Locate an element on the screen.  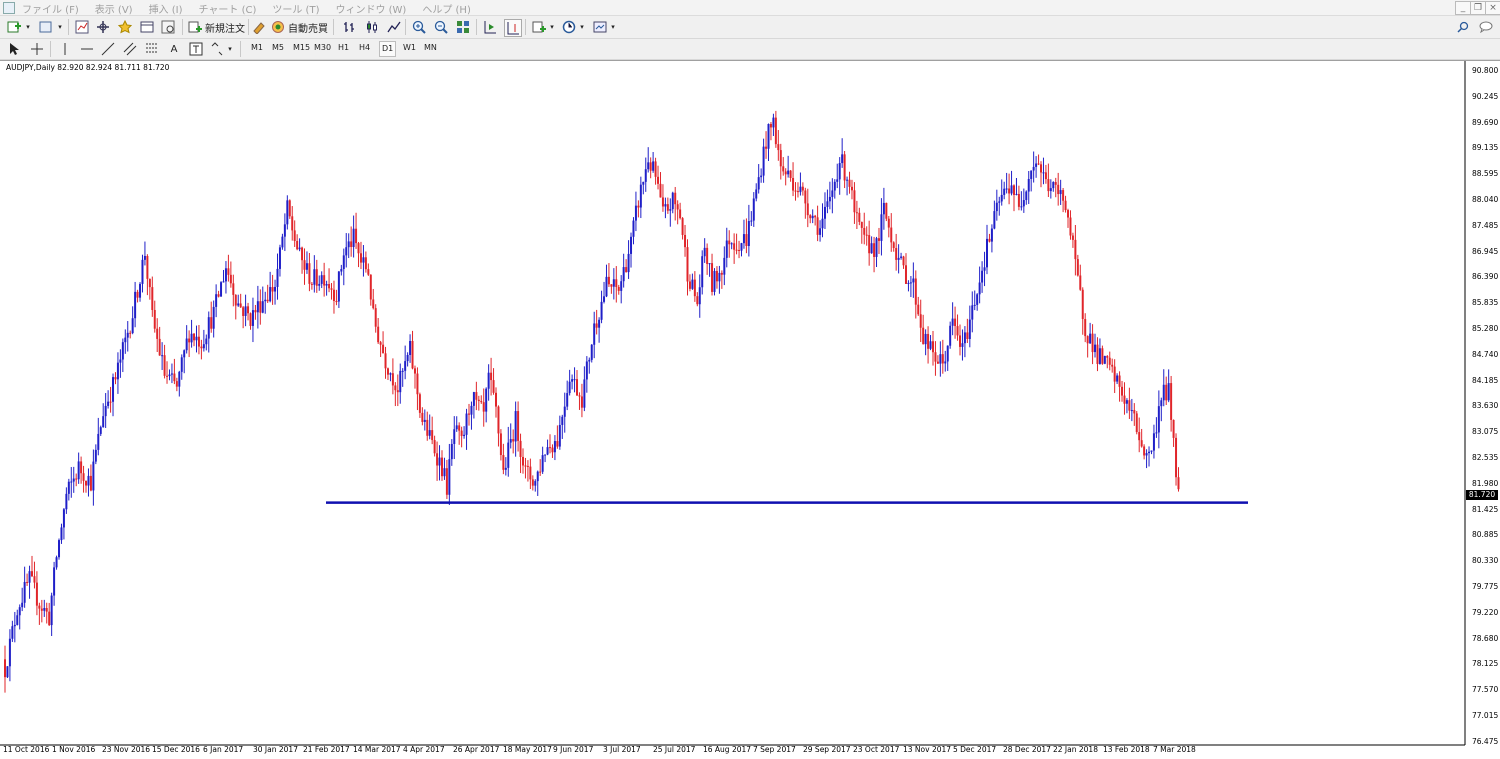
zoom-in-icon is located at coordinates (419, 27).